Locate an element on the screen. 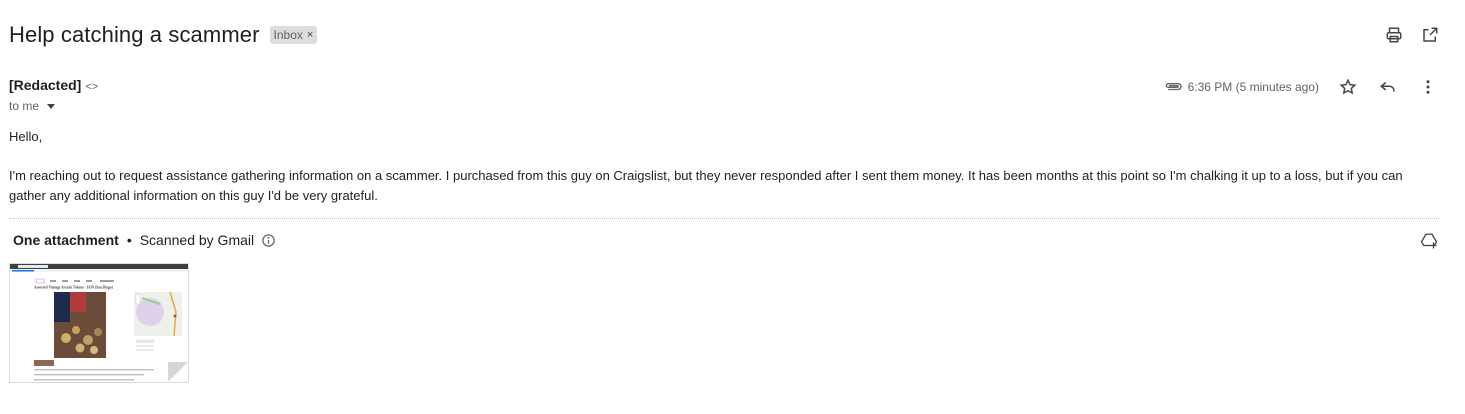  recipient-row: to me is located at coordinates (32, 106).